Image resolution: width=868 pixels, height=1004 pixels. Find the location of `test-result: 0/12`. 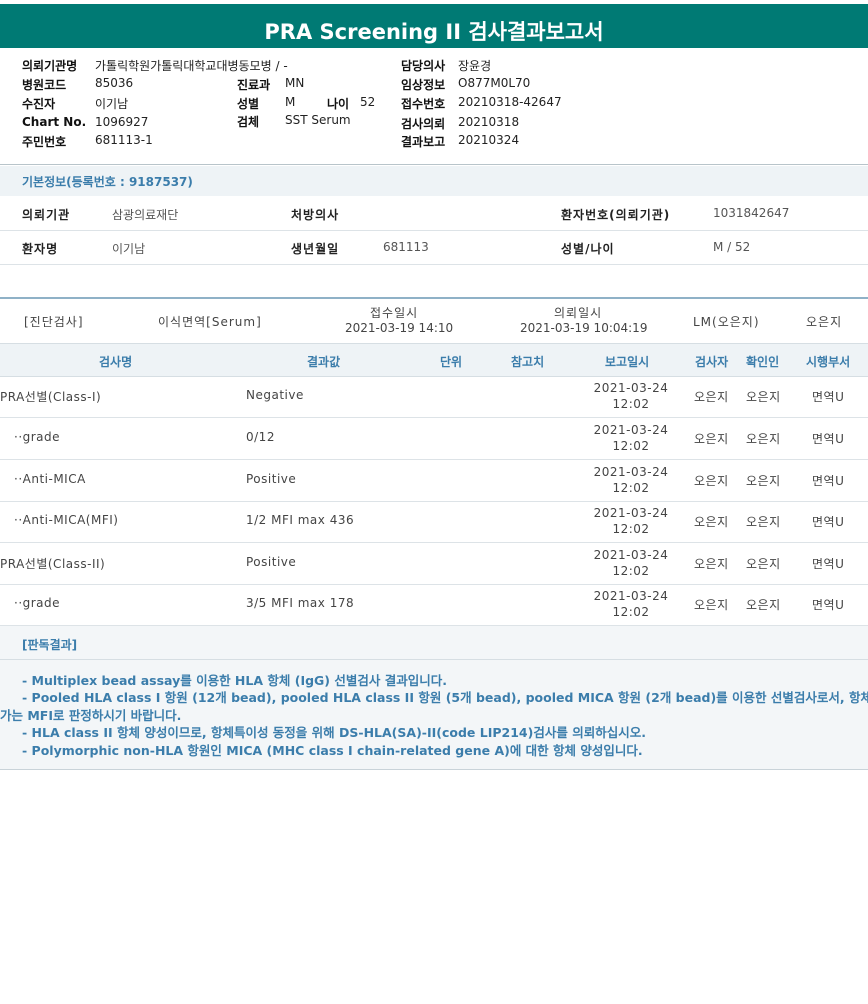

test-result: 0/12 is located at coordinates (260, 437).